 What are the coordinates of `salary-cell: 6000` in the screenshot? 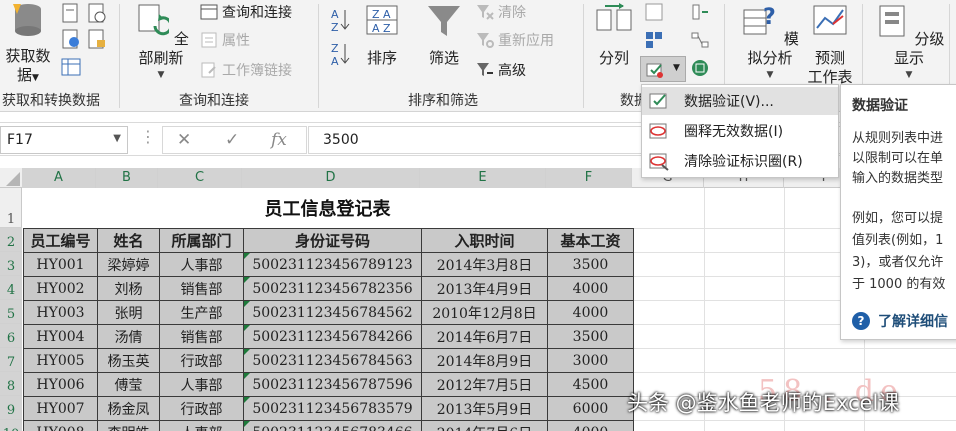 It's located at (590, 408).